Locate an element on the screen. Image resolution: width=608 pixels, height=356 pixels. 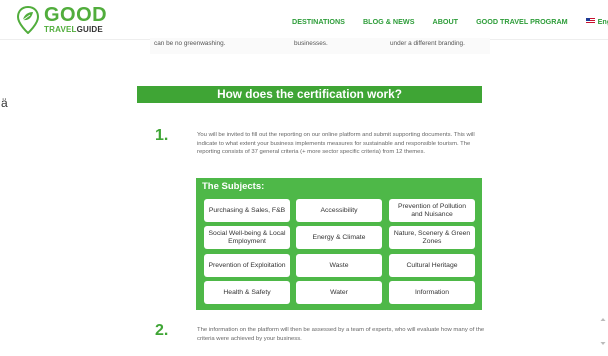
subject-energy-climate: Energy & Climate is located at coordinates (339, 237).